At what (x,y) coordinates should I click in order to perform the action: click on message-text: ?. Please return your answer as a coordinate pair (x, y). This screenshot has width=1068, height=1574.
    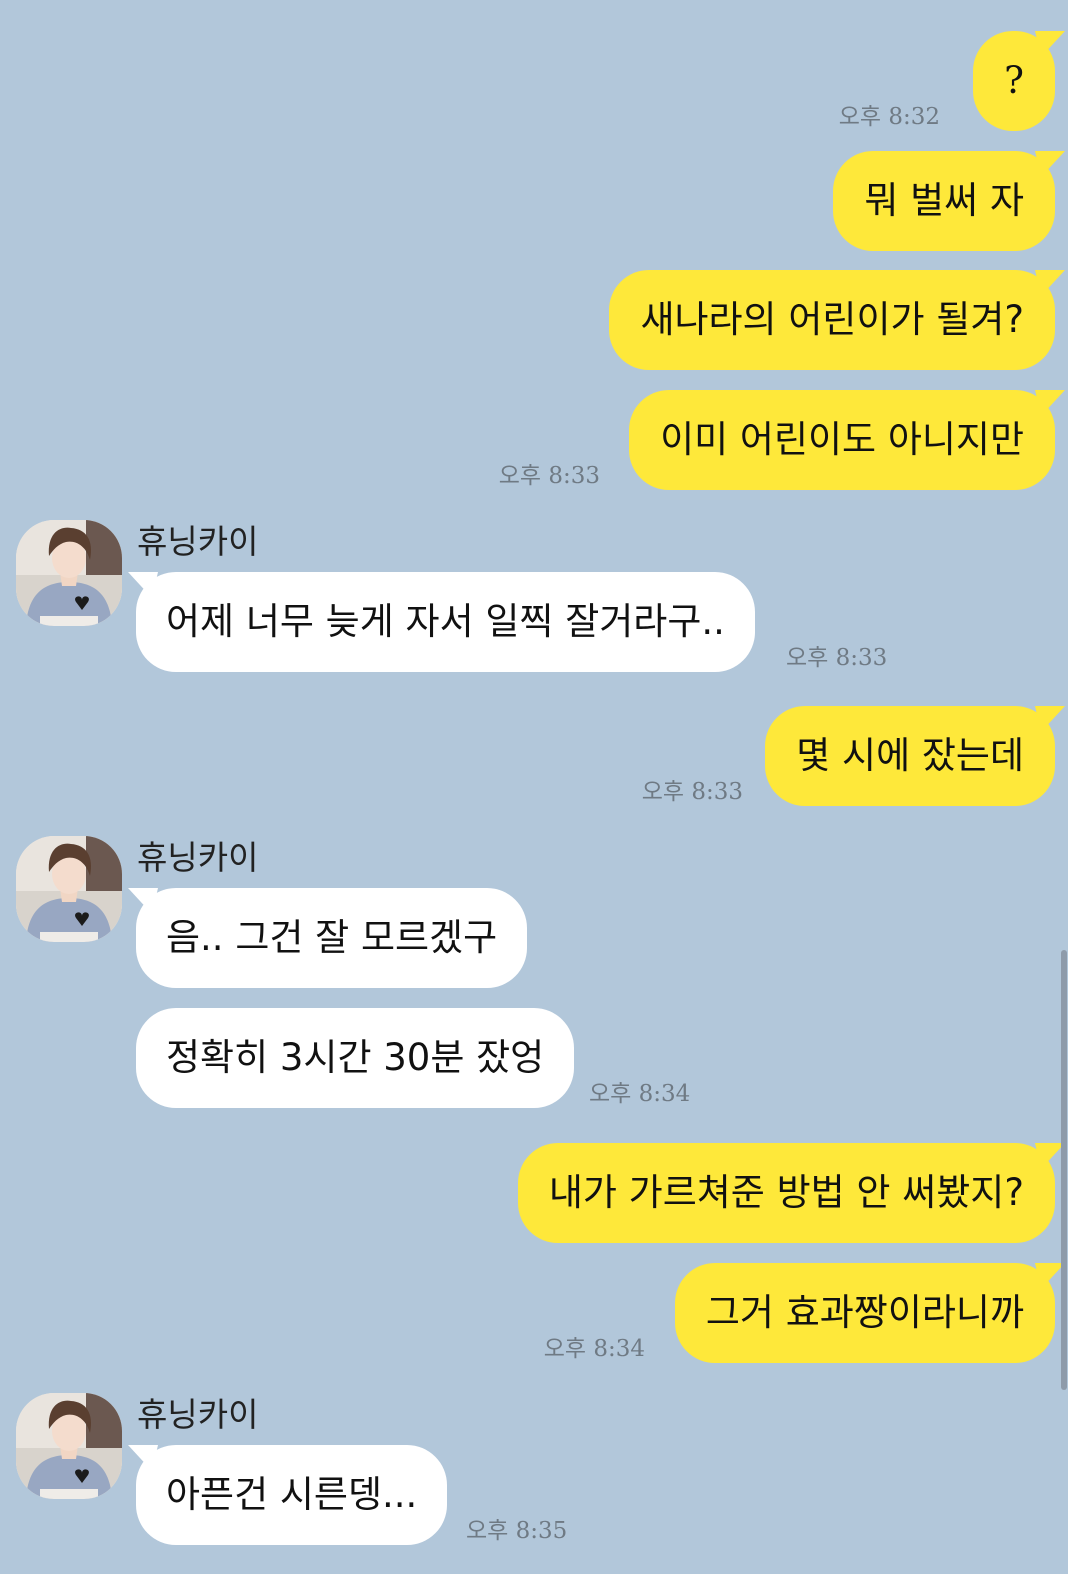
    Looking at the image, I should click on (1014, 80).